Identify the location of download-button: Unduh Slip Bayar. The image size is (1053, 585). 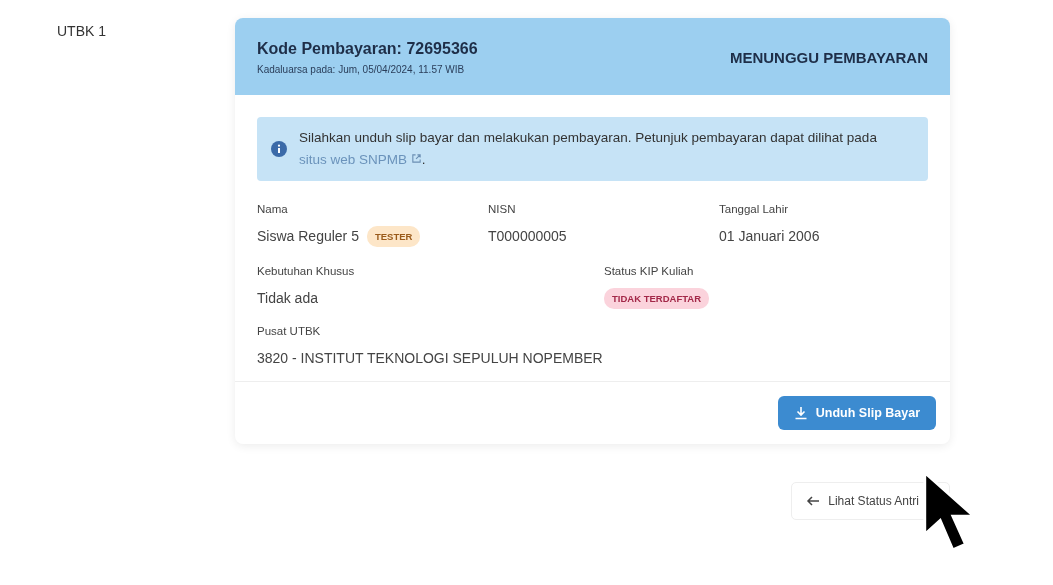
(856, 413).